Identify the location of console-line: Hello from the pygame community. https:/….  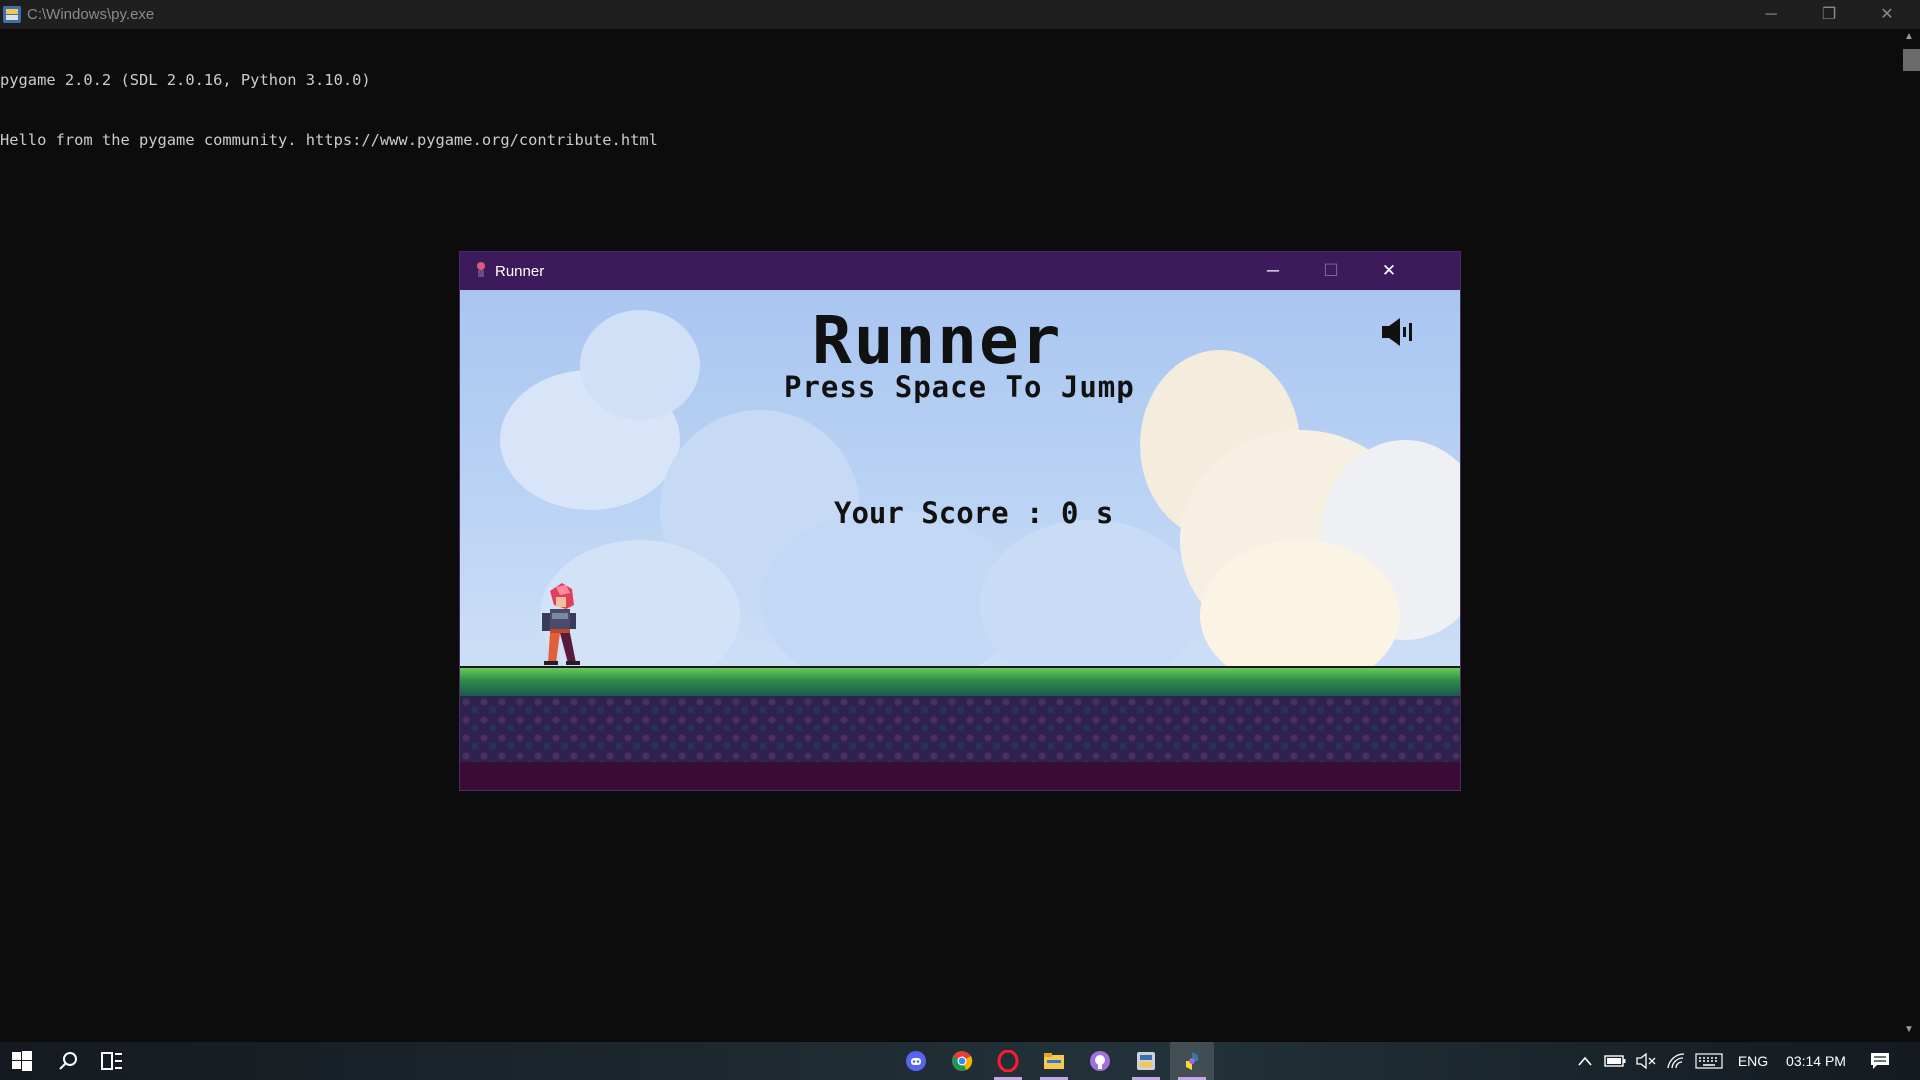
(329, 140).